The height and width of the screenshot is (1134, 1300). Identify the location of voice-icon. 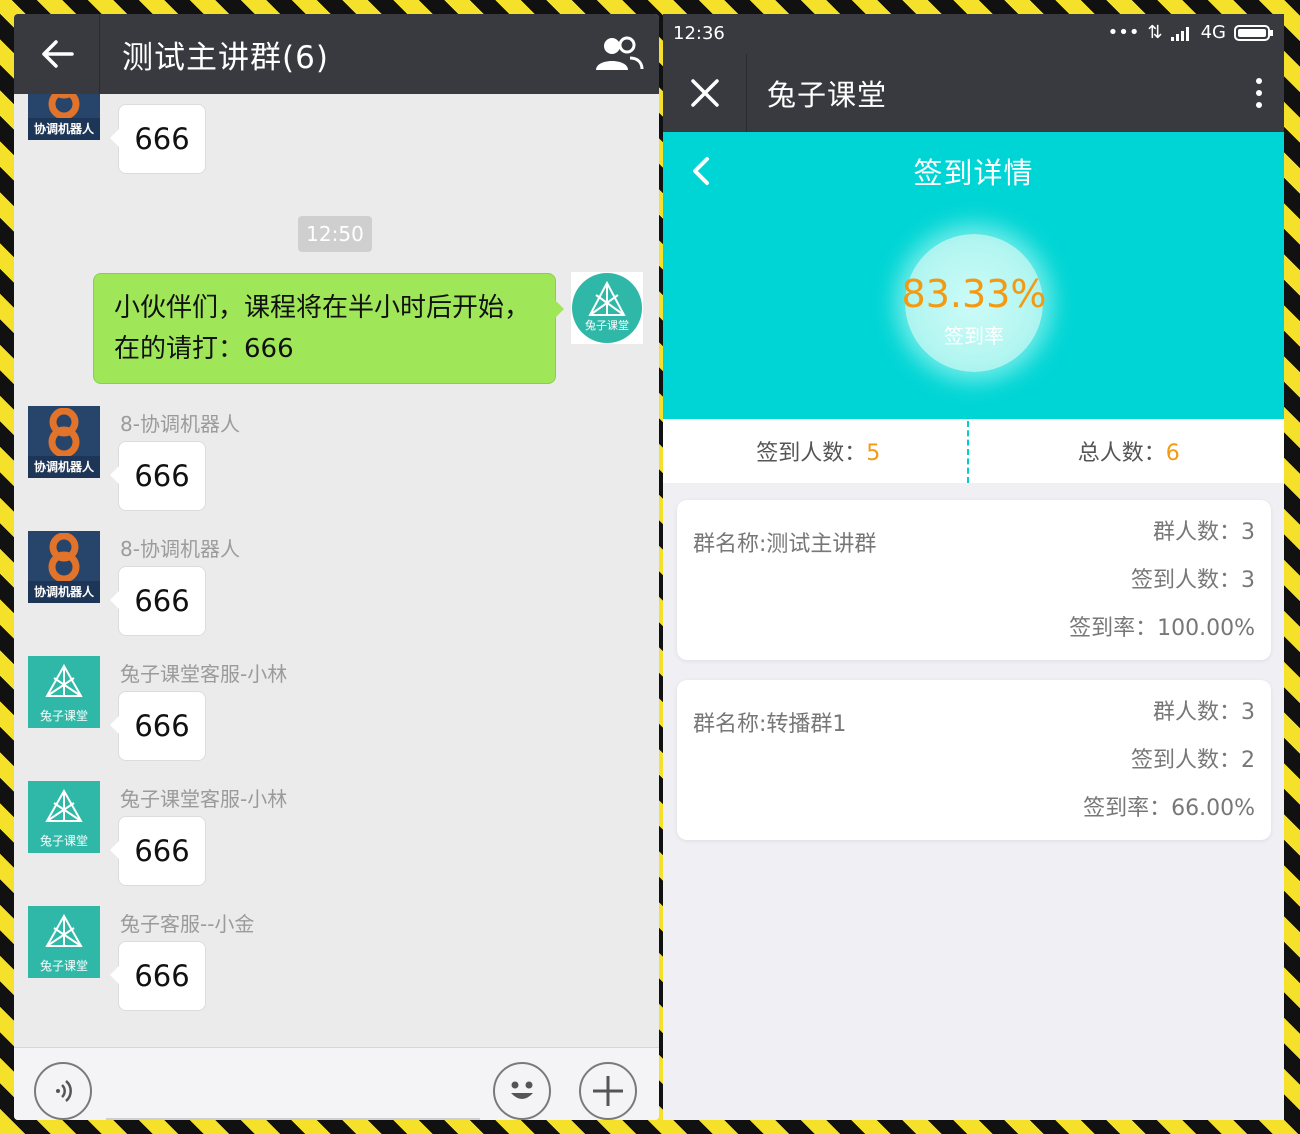
(63, 1091).